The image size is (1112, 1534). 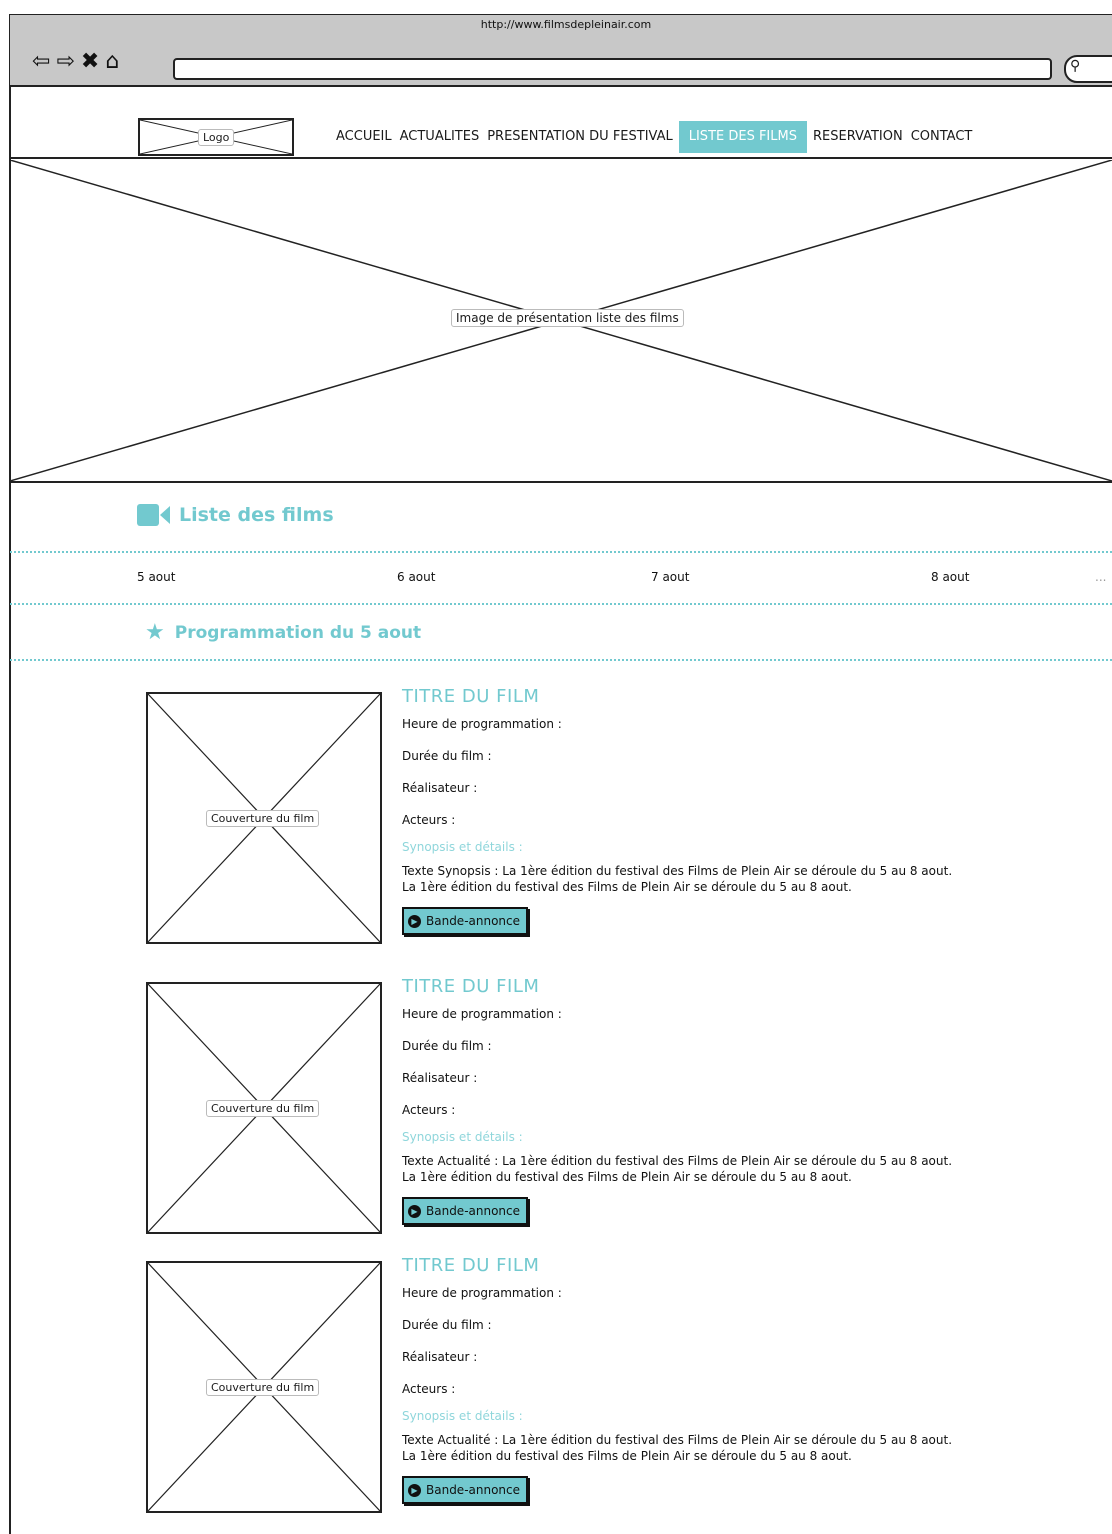 I want to click on search-box: ⚲, so click(x=1088, y=69).